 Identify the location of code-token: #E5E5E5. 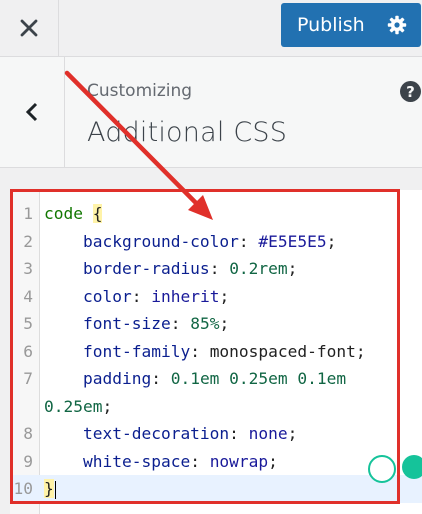
(292, 241).